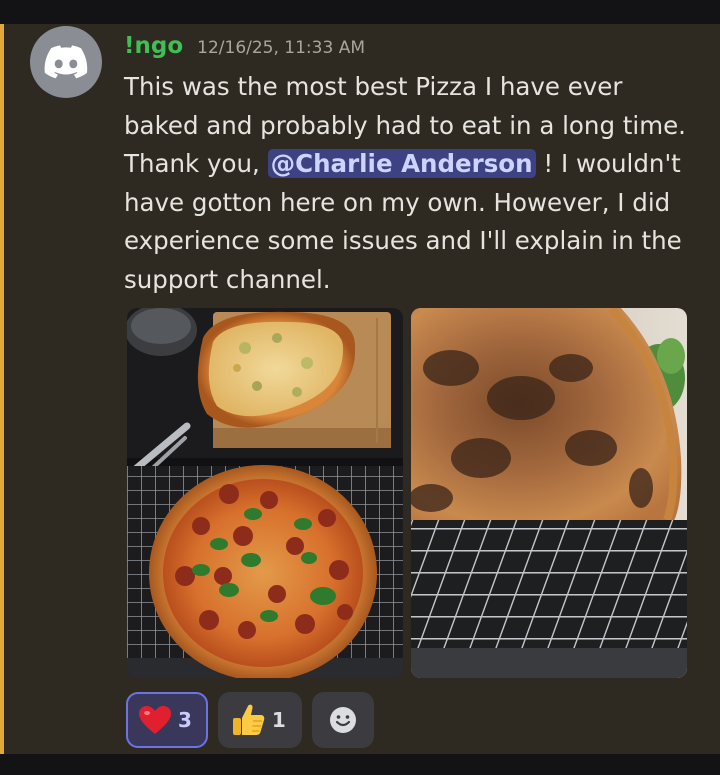 Image resolution: width=720 pixels, height=775 pixels. What do you see at coordinates (185, 720) in the screenshot?
I see `reaction-count: 3` at bounding box center [185, 720].